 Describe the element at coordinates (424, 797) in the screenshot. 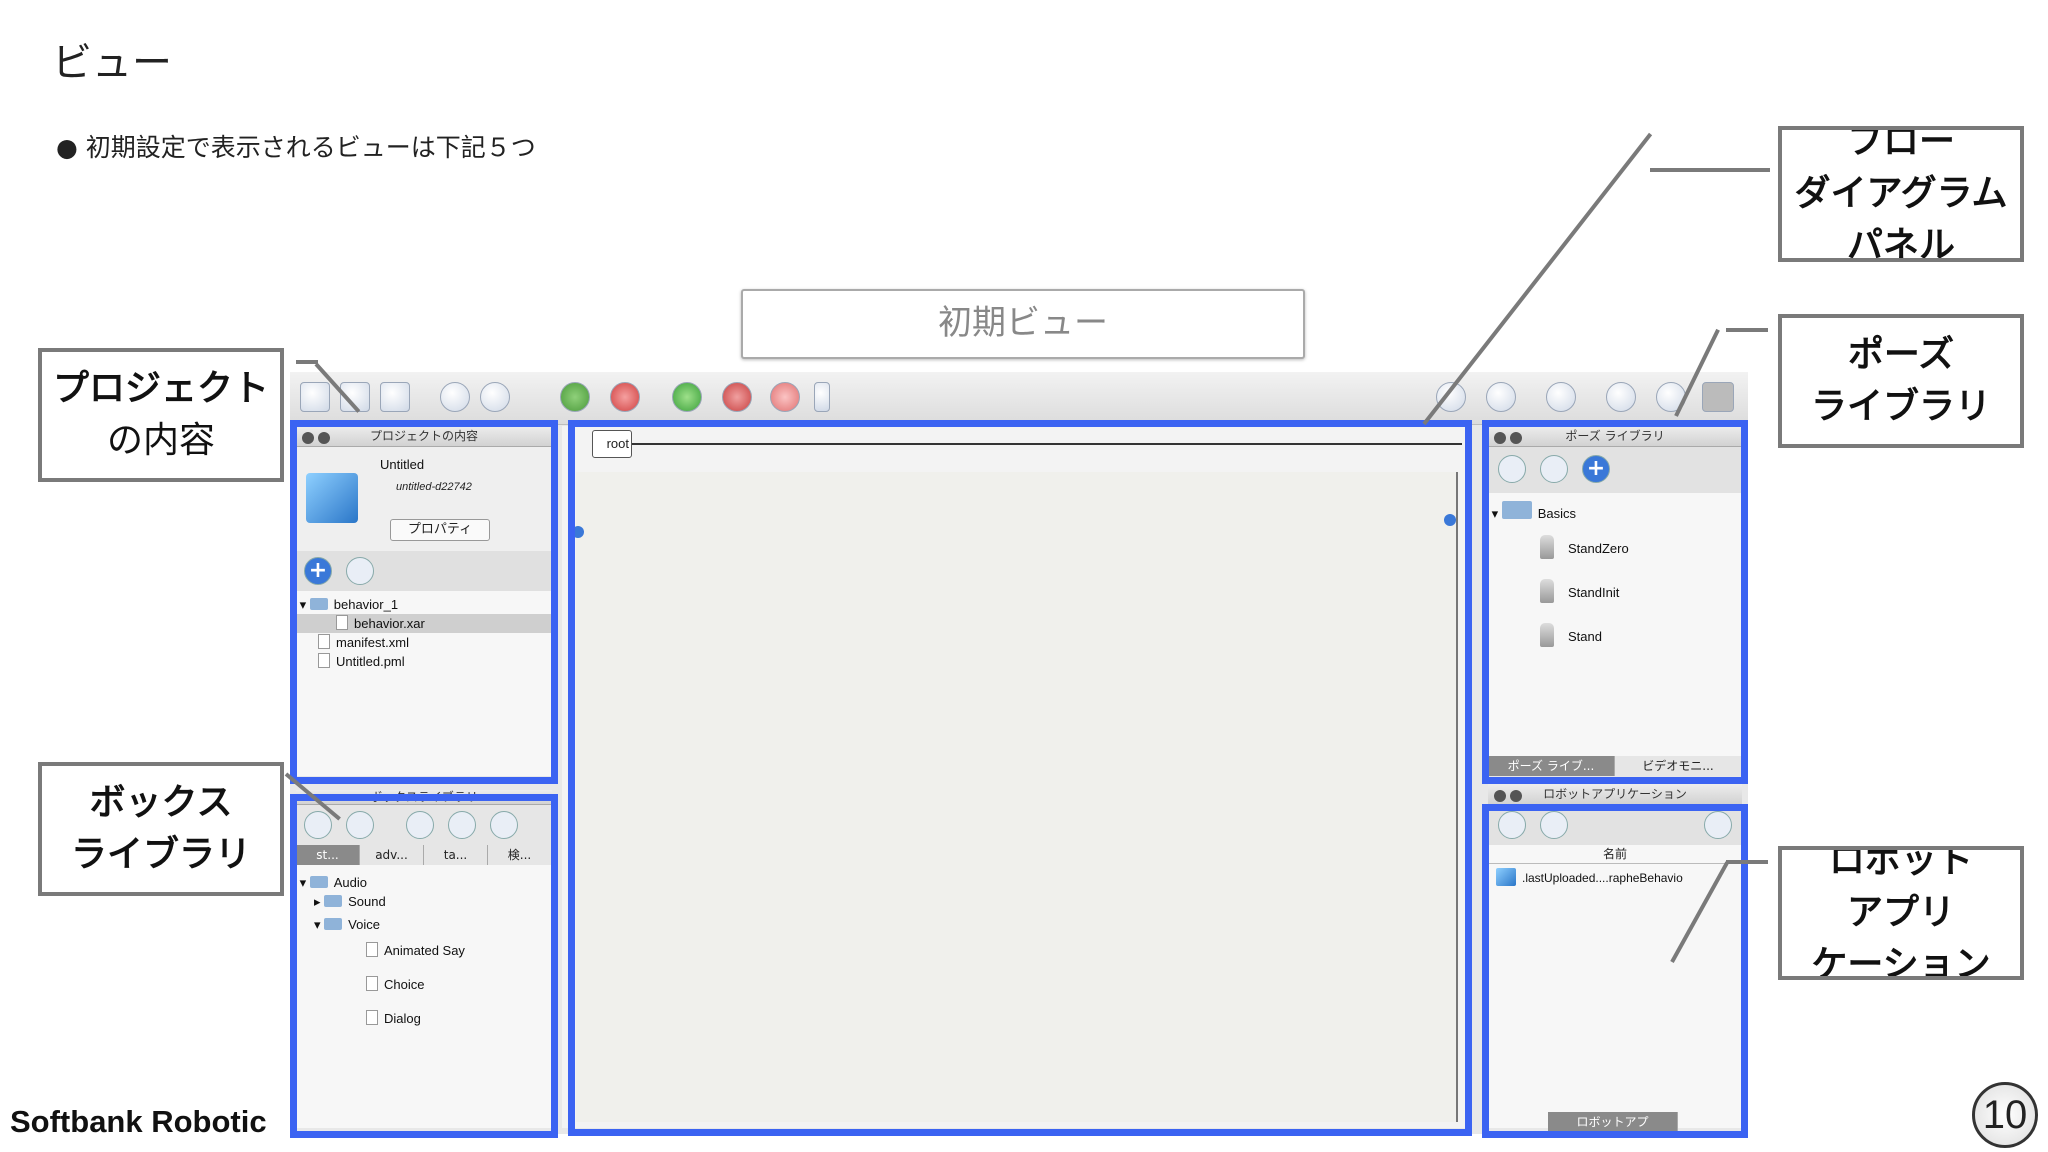

I see `box-library-header: ボックスライブラリ` at that location.